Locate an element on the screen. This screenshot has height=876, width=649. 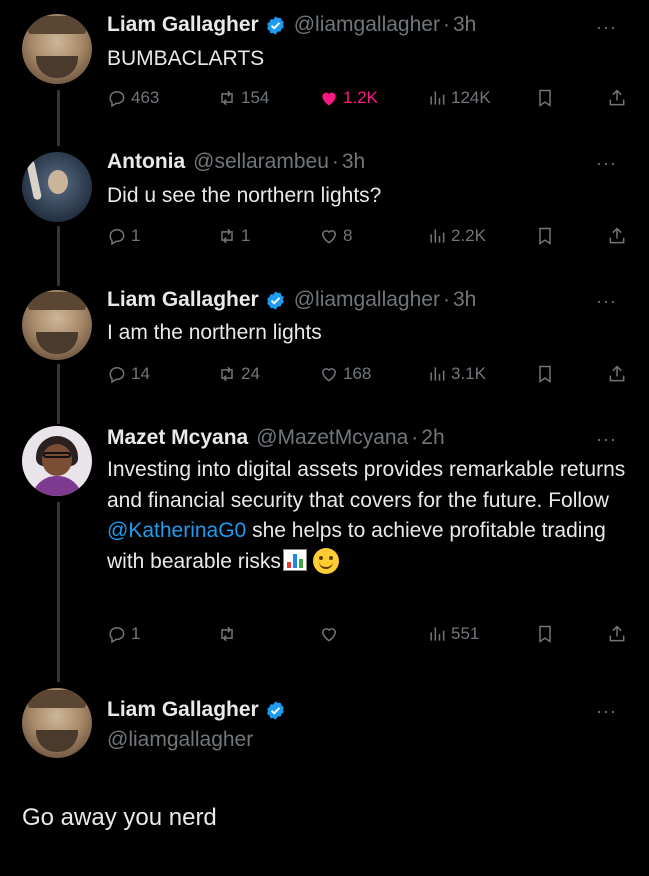
views-button: 3.1K is located at coordinates (456, 374).